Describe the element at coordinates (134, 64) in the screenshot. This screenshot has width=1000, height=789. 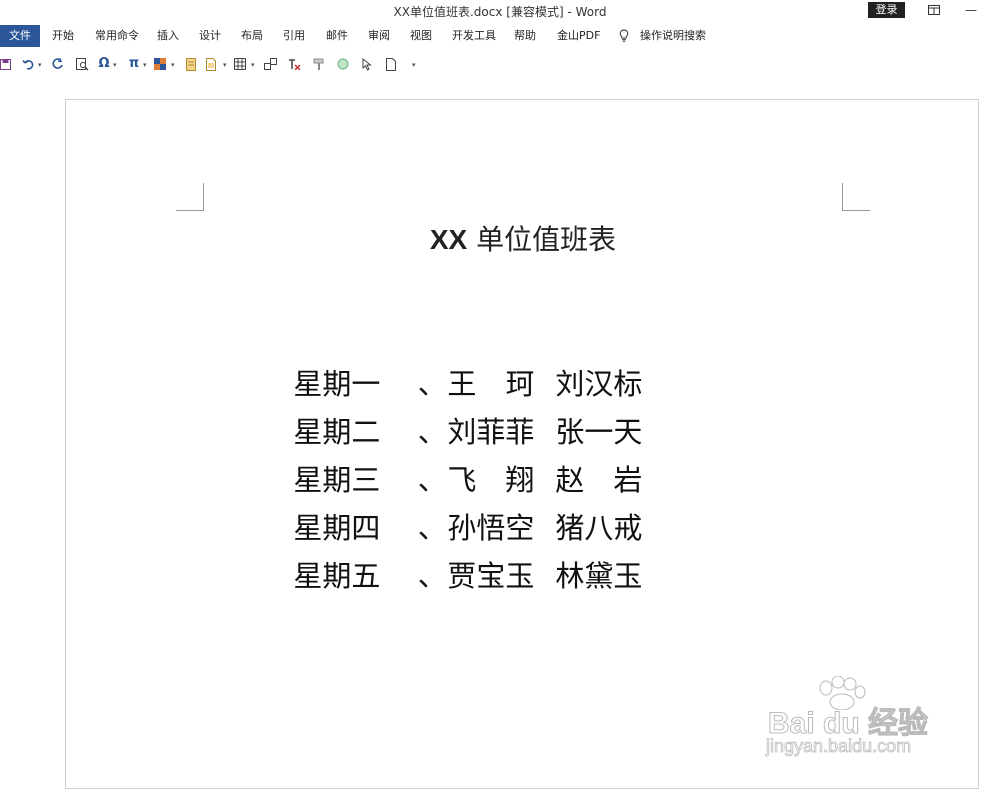
I see `pi-equation-icon: π` at that location.